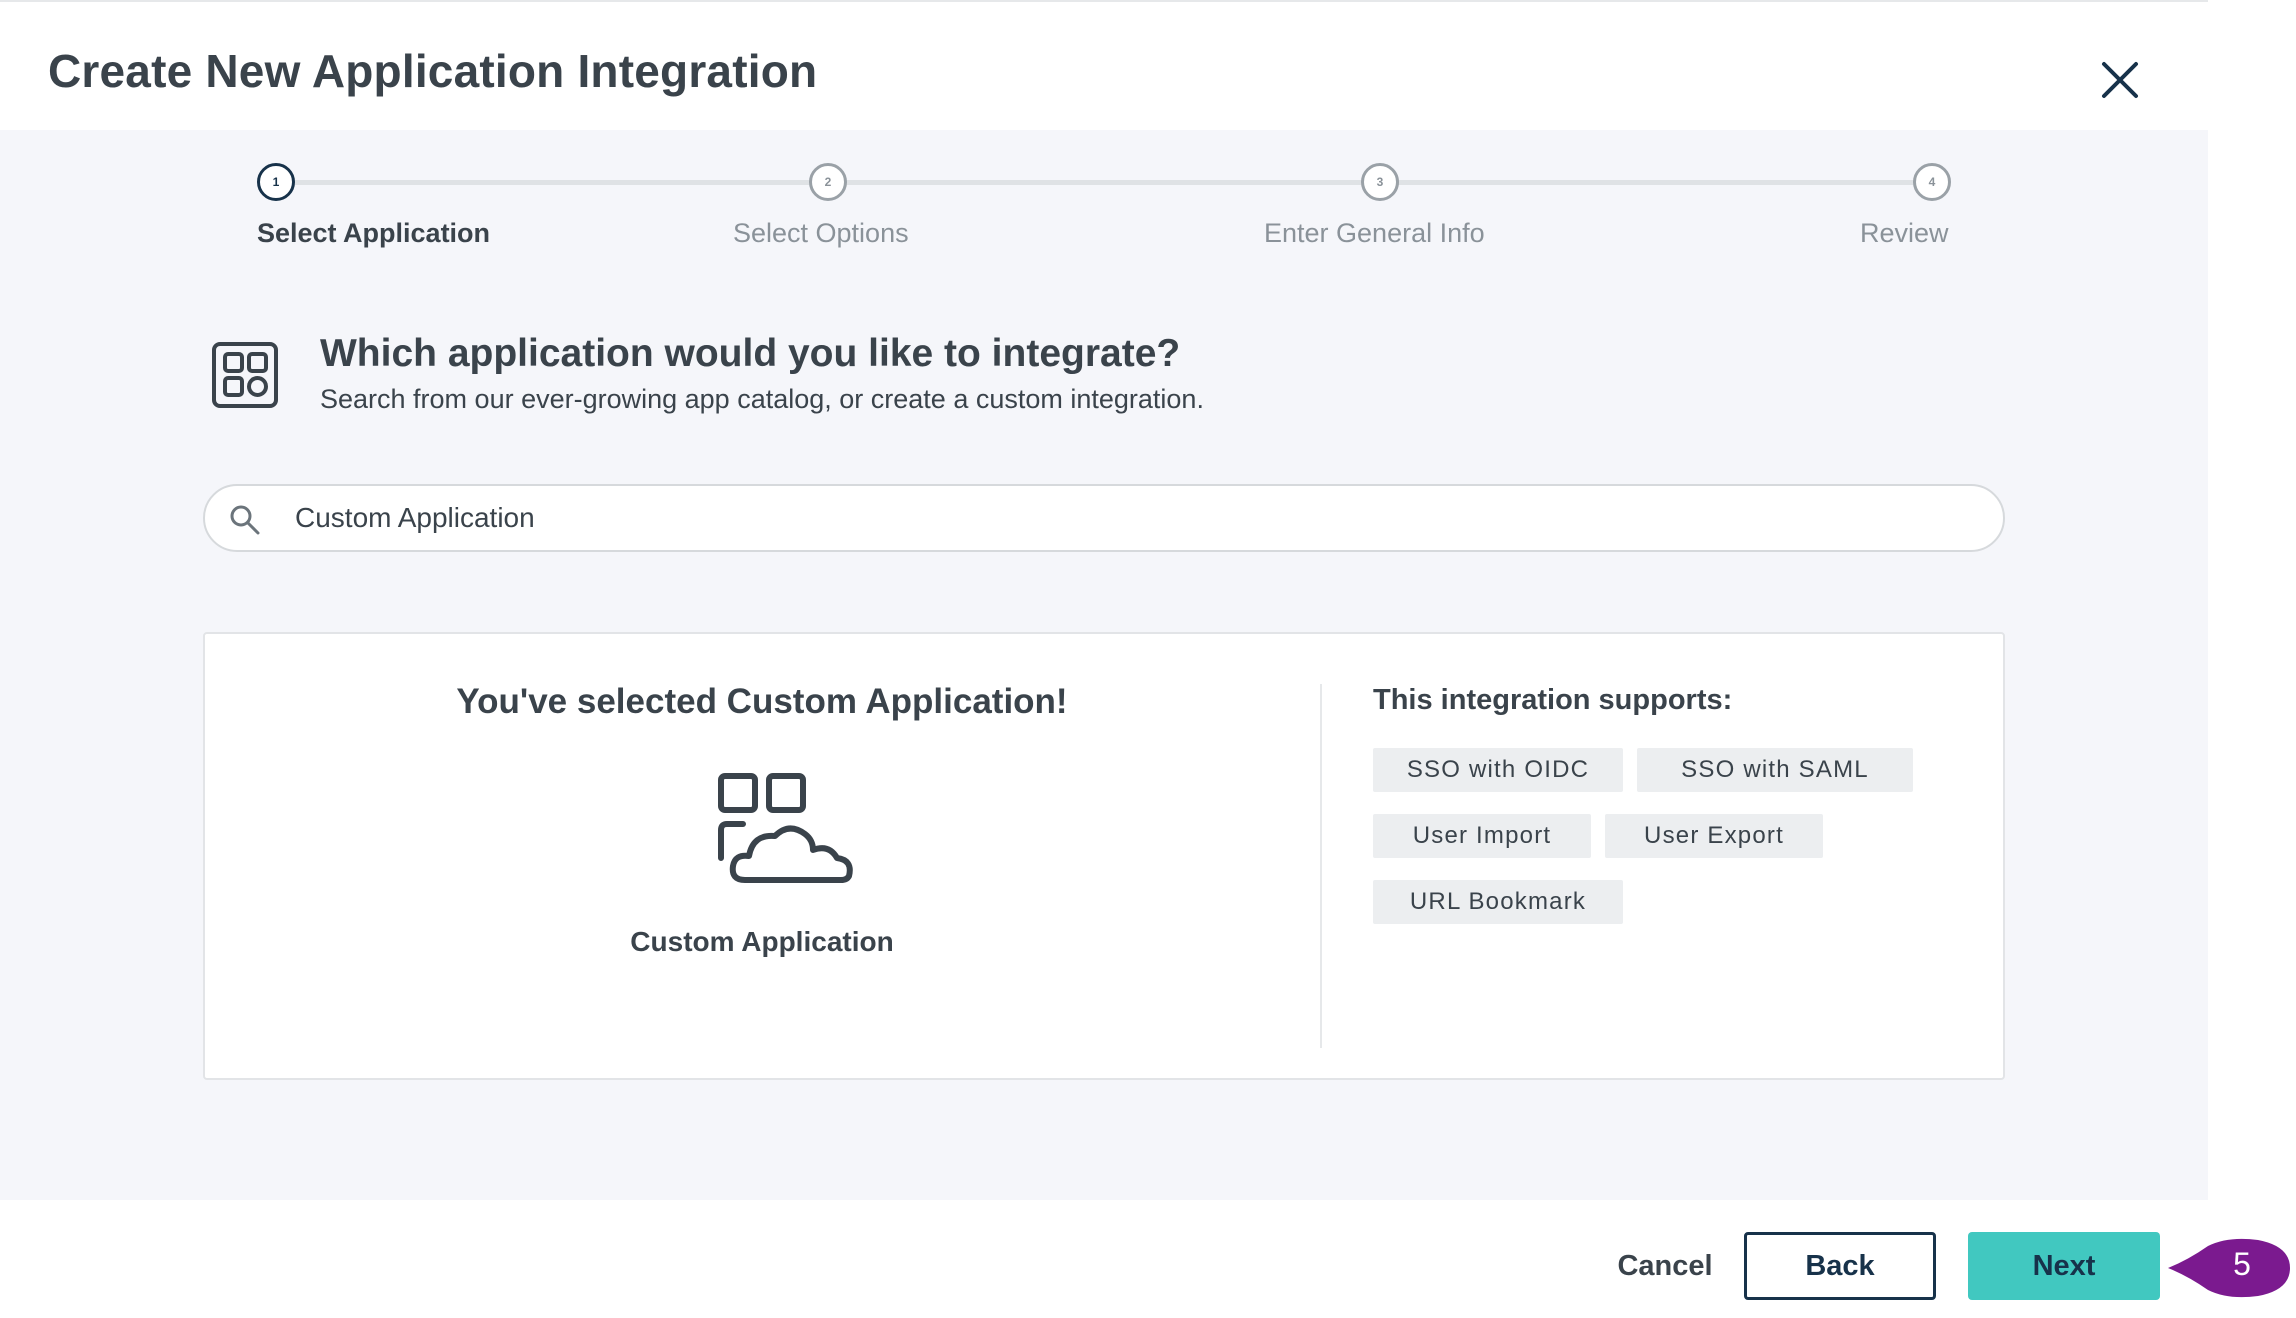 The width and height of the screenshot is (2296, 1318). I want to click on card-divider, so click(1321, 866).